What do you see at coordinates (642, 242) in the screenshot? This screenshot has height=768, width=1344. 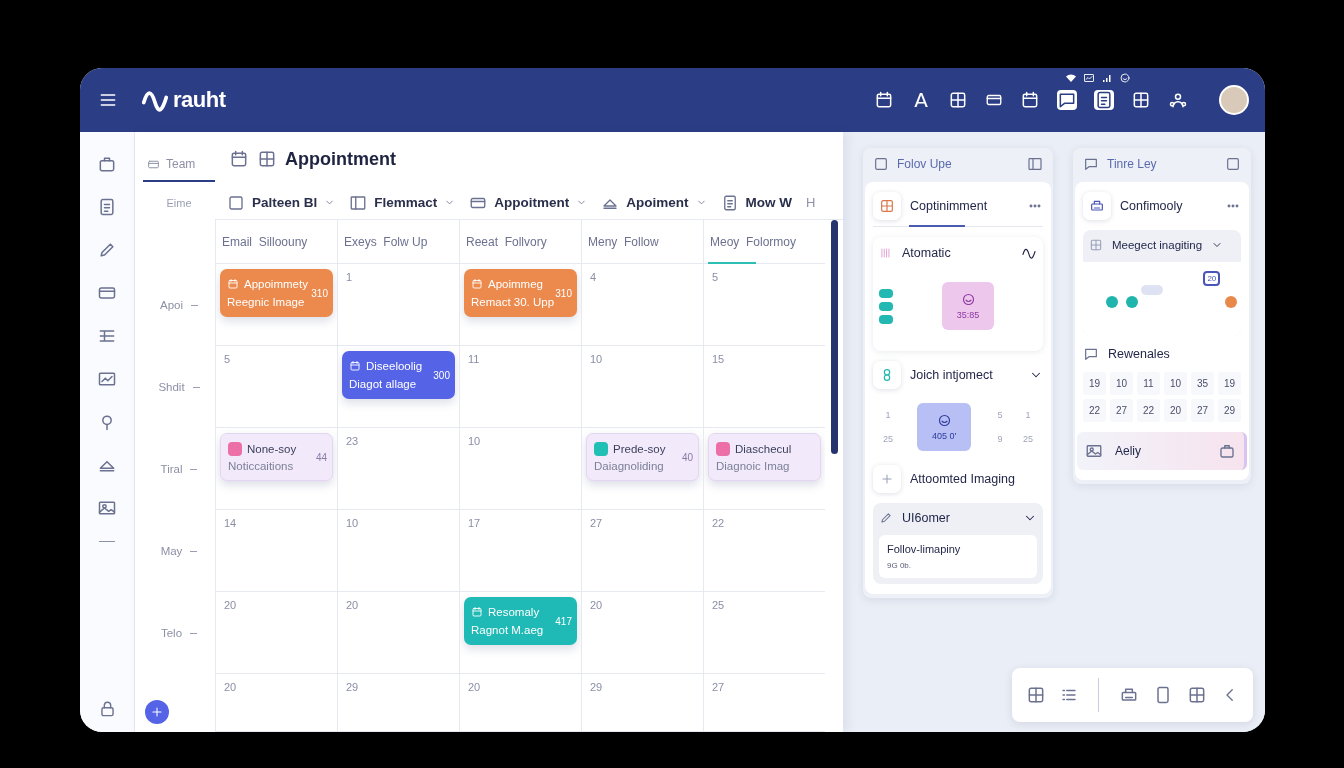 I see `column-header: Meny Follow` at bounding box center [642, 242].